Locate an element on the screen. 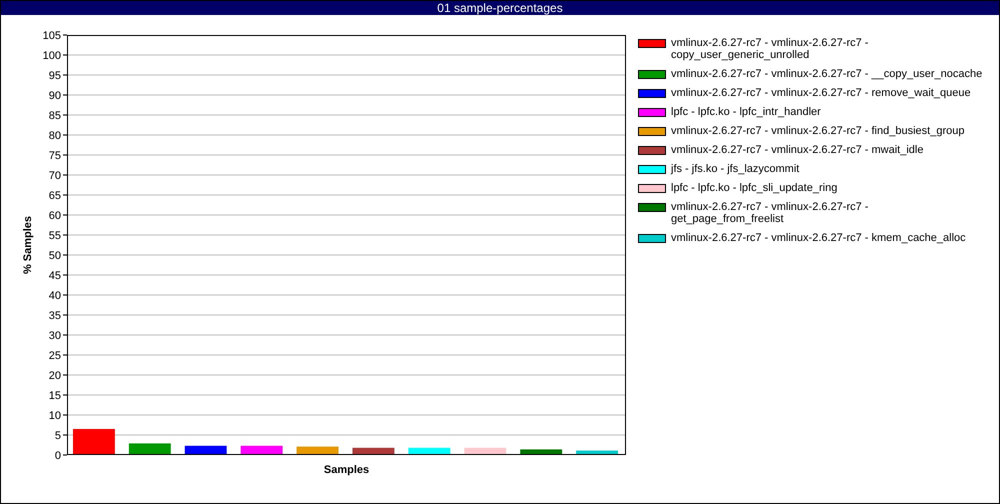 The image size is (1000, 504). legend-label: vmlinux-2.6.27-rc7 - vmlinux-2.6.27-rc7 - mwait_idle is located at coordinates (797, 150).